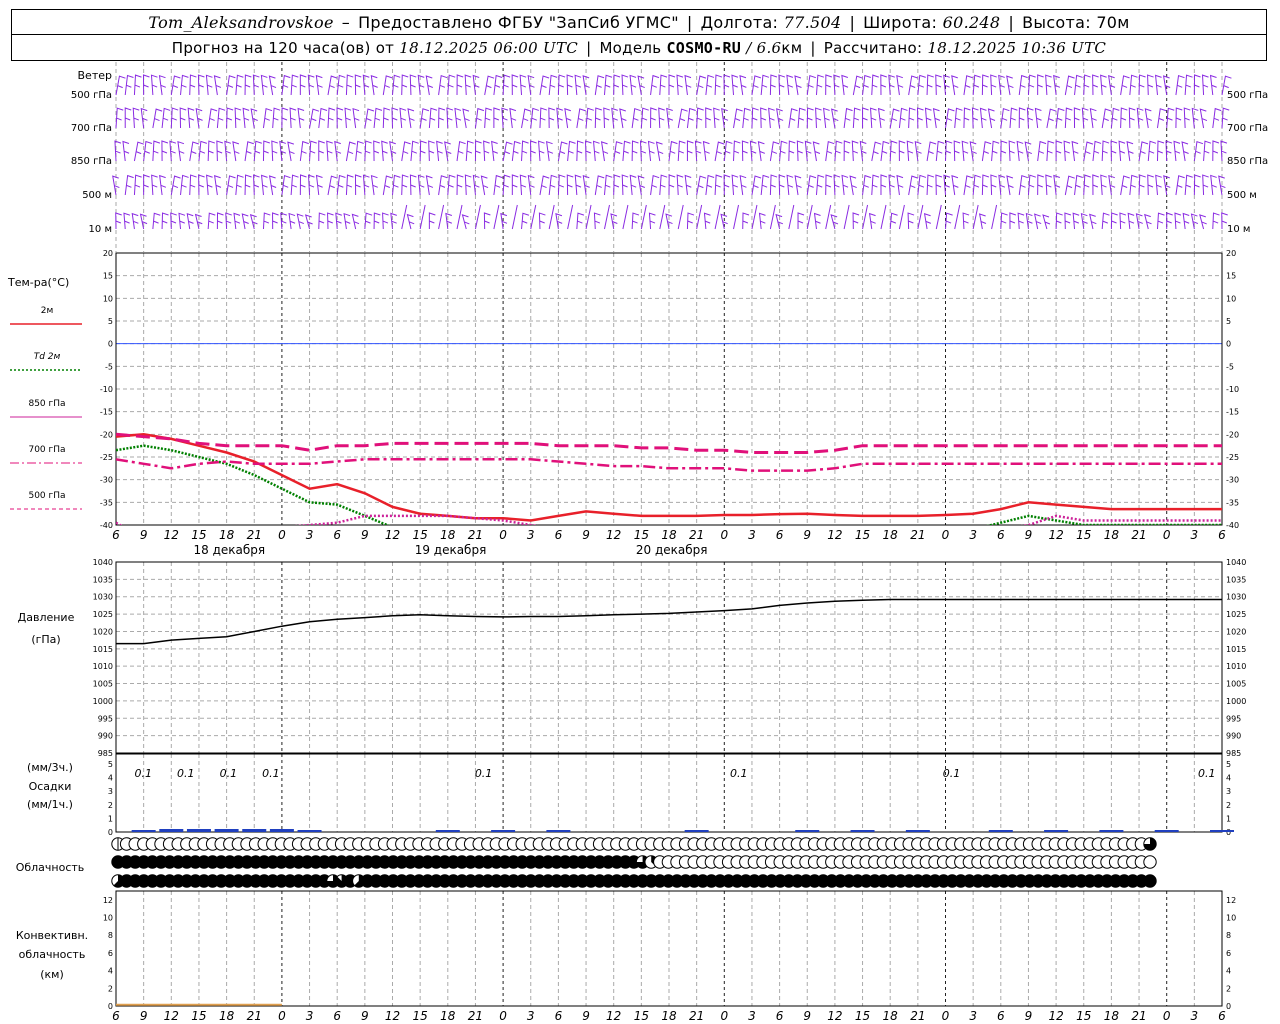  What do you see at coordinates (106, 525) in the screenshot?
I see `temperature-tick-left: -40` at bounding box center [106, 525].